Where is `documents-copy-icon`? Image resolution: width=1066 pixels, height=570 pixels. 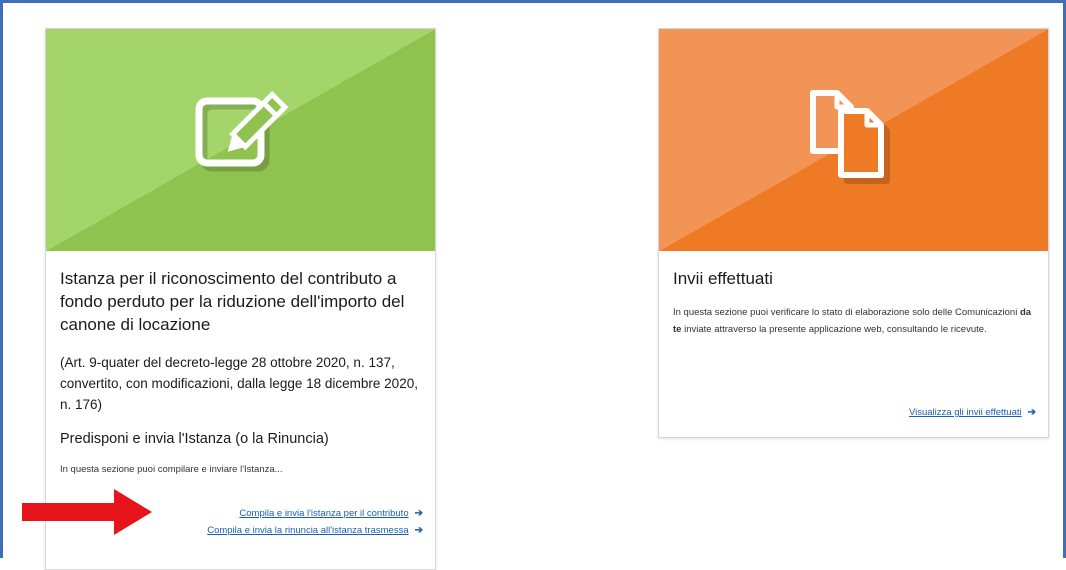 documents-copy-icon is located at coordinates (850, 137).